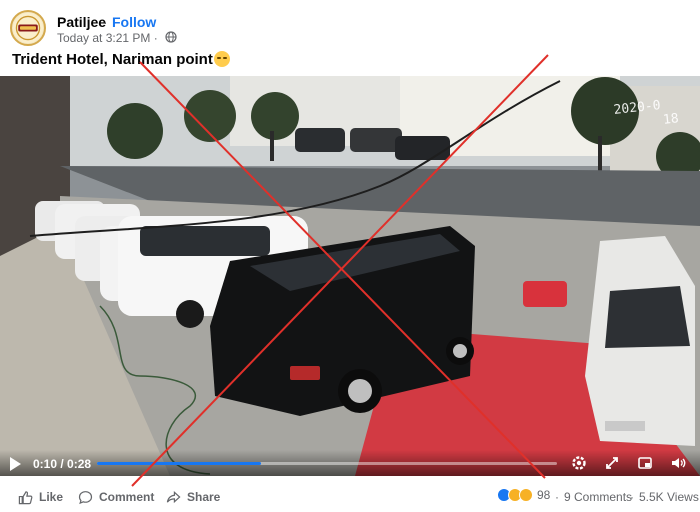  I want to click on globe-icon, so click(171, 37).